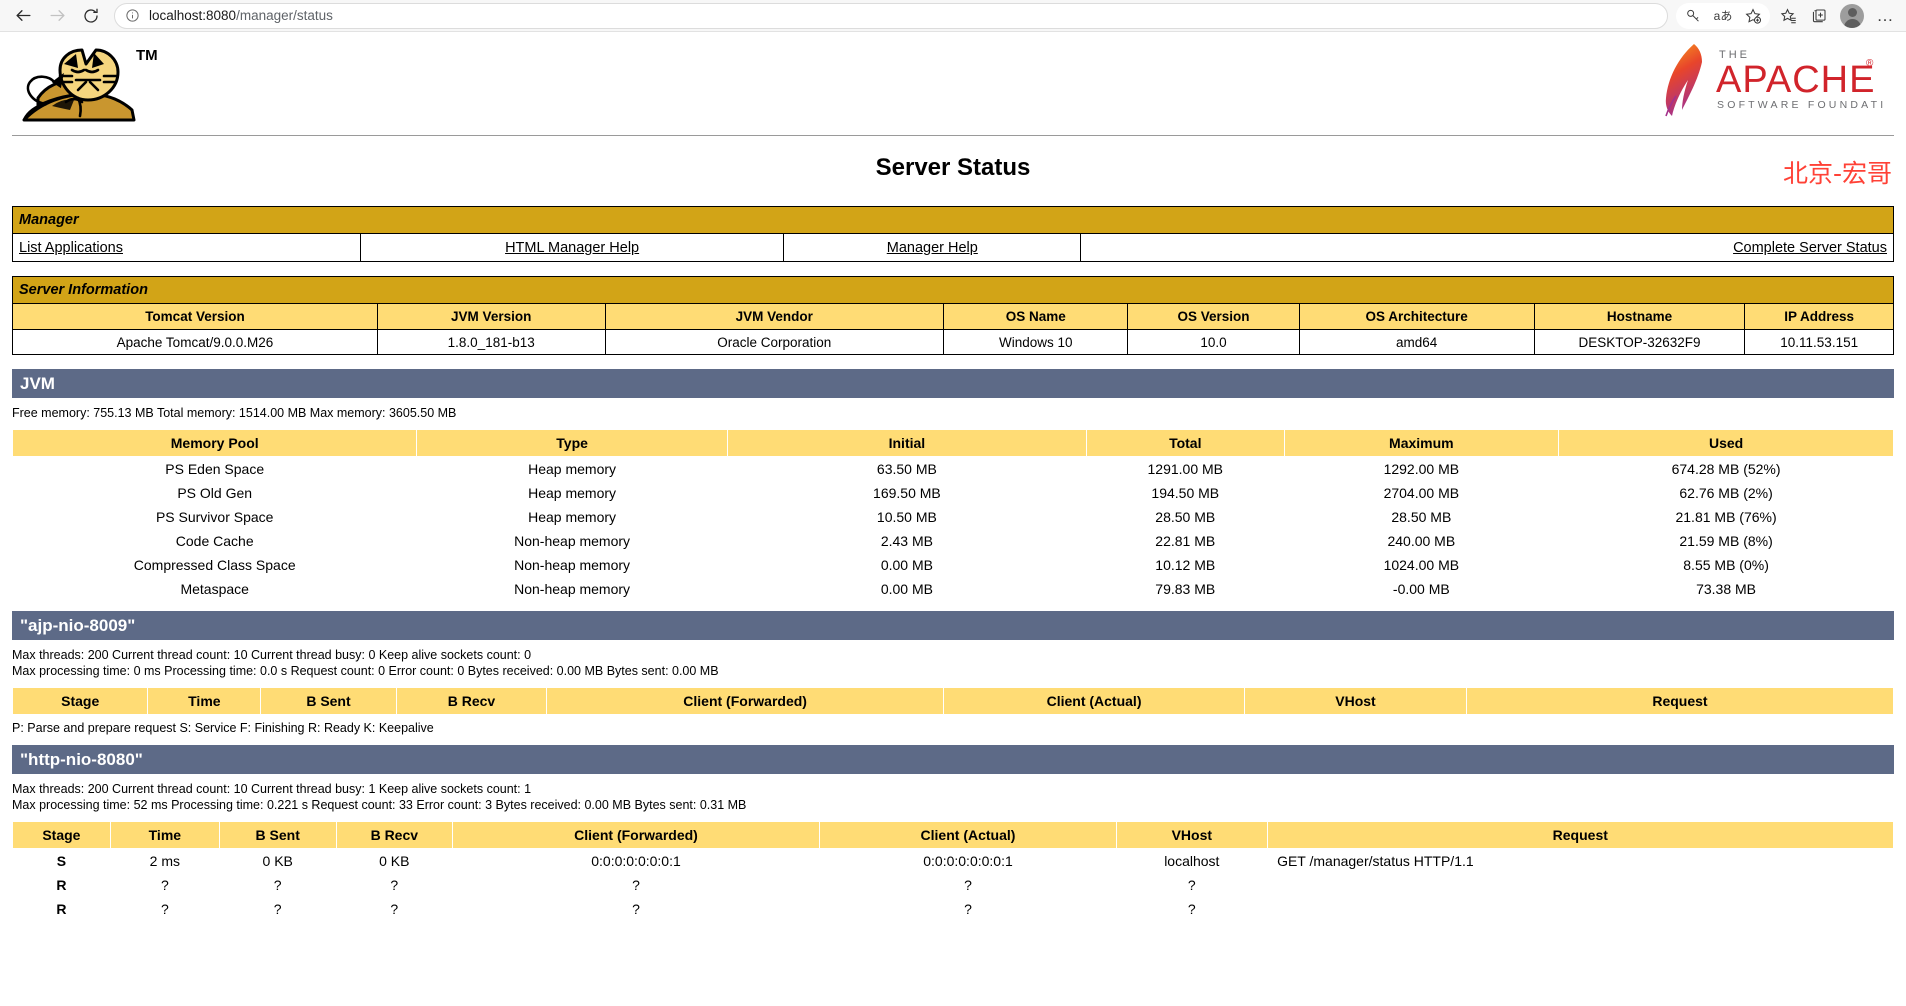  Describe the element at coordinates (1421, 541) in the screenshot. I see `cell-maximum: 240.00 MB` at that location.